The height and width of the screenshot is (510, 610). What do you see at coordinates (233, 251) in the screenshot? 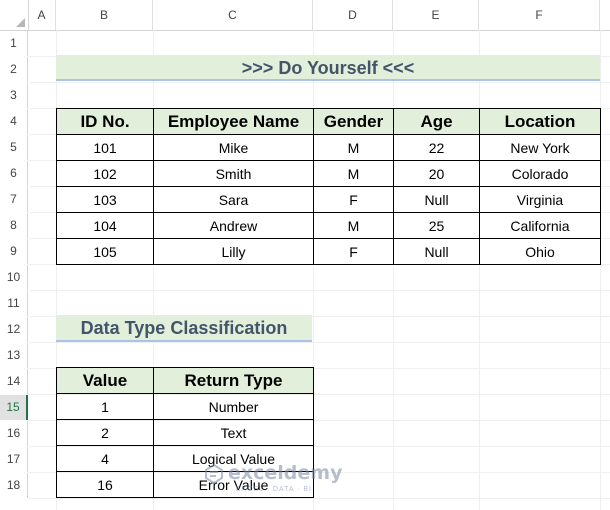
I see `employee-cell: Lilly` at bounding box center [233, 251].